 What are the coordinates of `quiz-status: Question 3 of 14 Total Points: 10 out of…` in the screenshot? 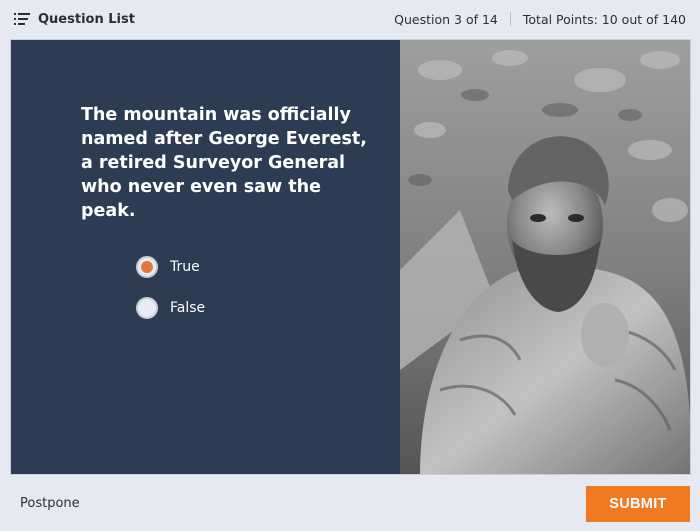 It's located at (540, 19).